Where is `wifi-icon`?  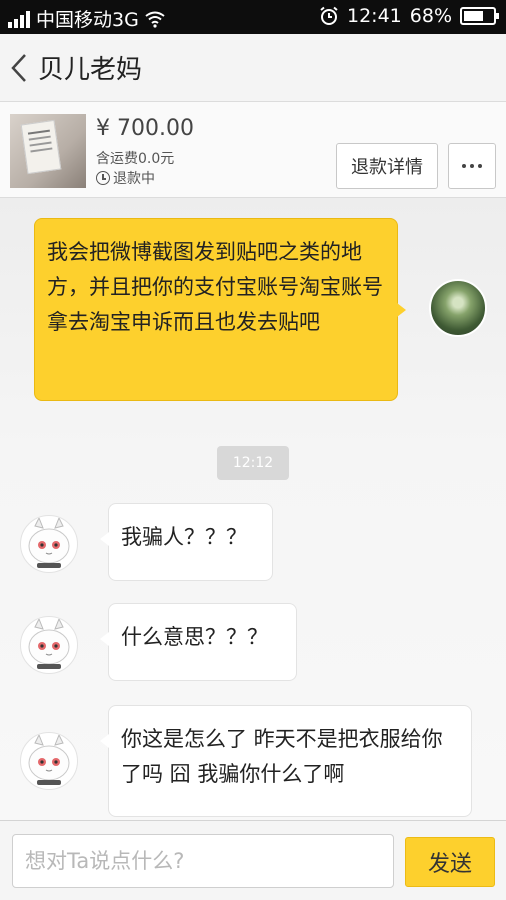
wifi-icon is located at coordinates (155, 19).